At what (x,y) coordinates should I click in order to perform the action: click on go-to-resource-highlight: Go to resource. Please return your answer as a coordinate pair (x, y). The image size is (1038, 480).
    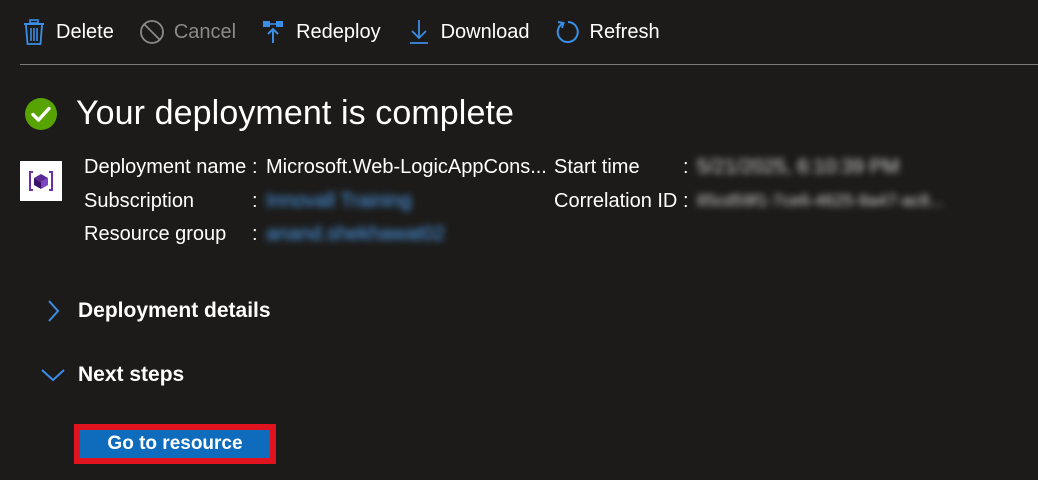
    Looking at the image, I should click on (175, 444).